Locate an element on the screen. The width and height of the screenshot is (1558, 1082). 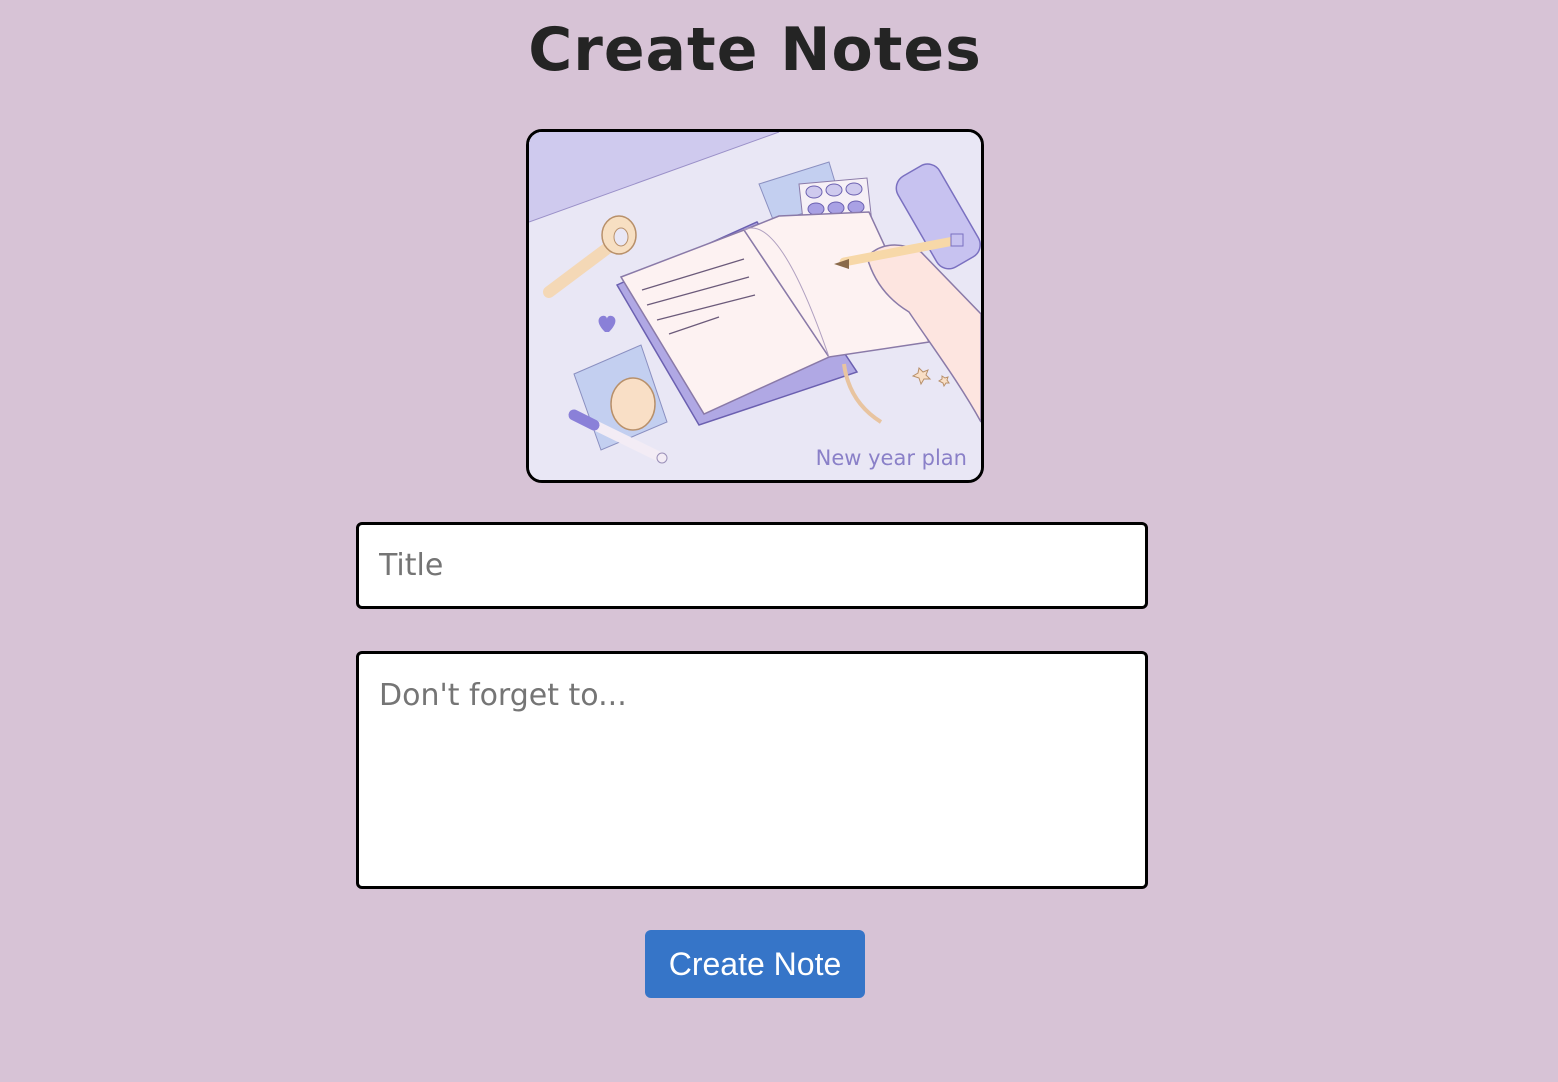
note-content-textarea is located at coordinates (752, 770).